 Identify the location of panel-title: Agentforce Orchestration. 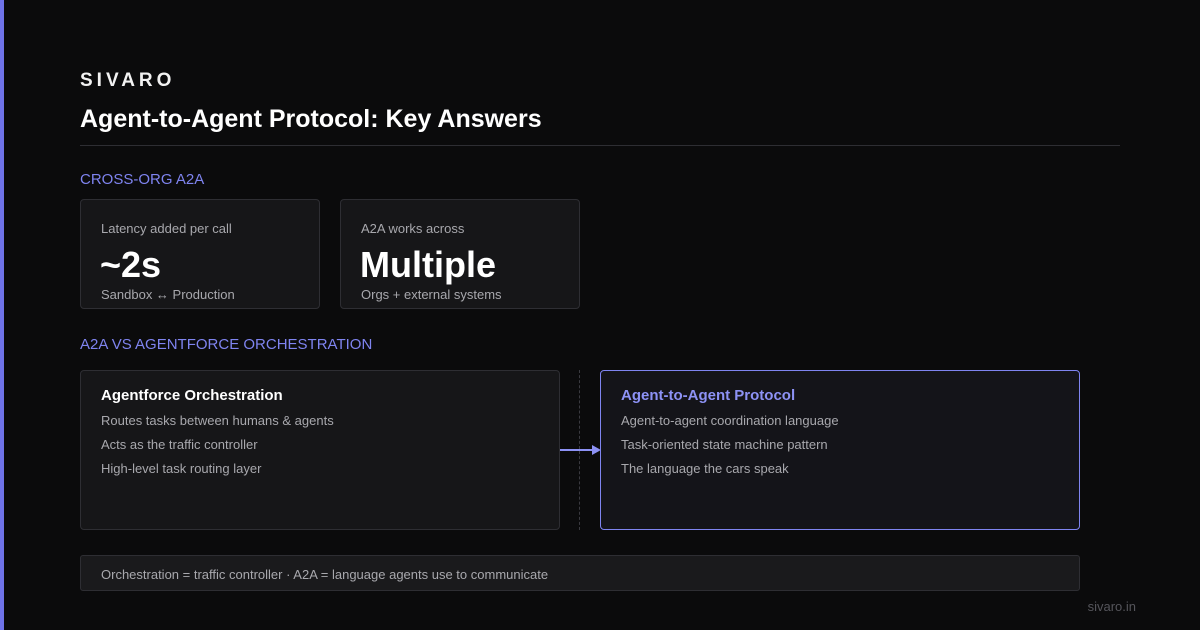
(192, 395).